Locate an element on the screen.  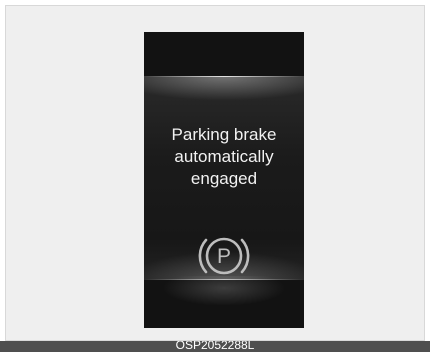
parking-letter: P is located at coordinates (224, 256).